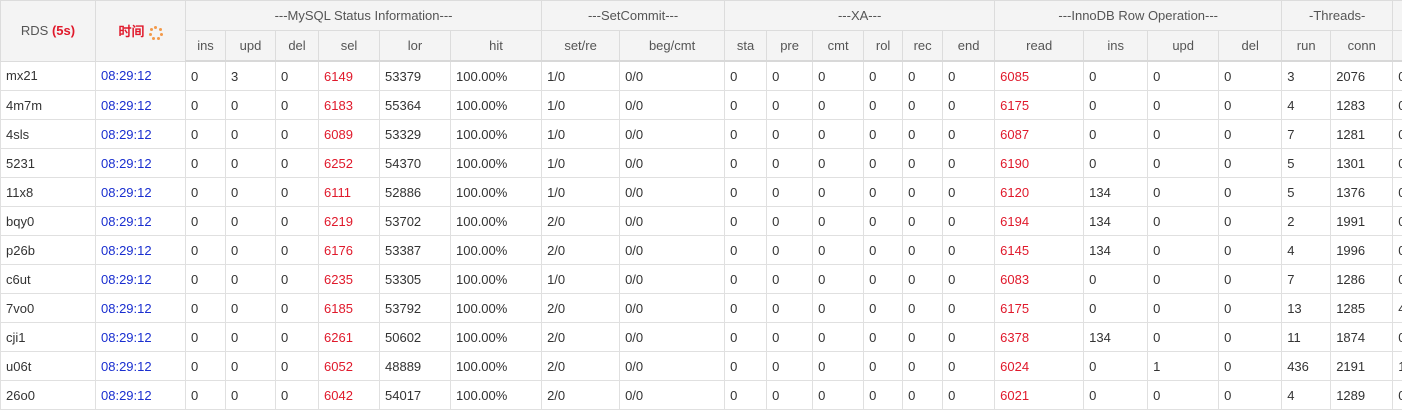 The width and height of the screenshot is (1402, 416). Describe the element at coordinates (1039, 250) in the screenshot. I see `cell-read: 6145` at that location.